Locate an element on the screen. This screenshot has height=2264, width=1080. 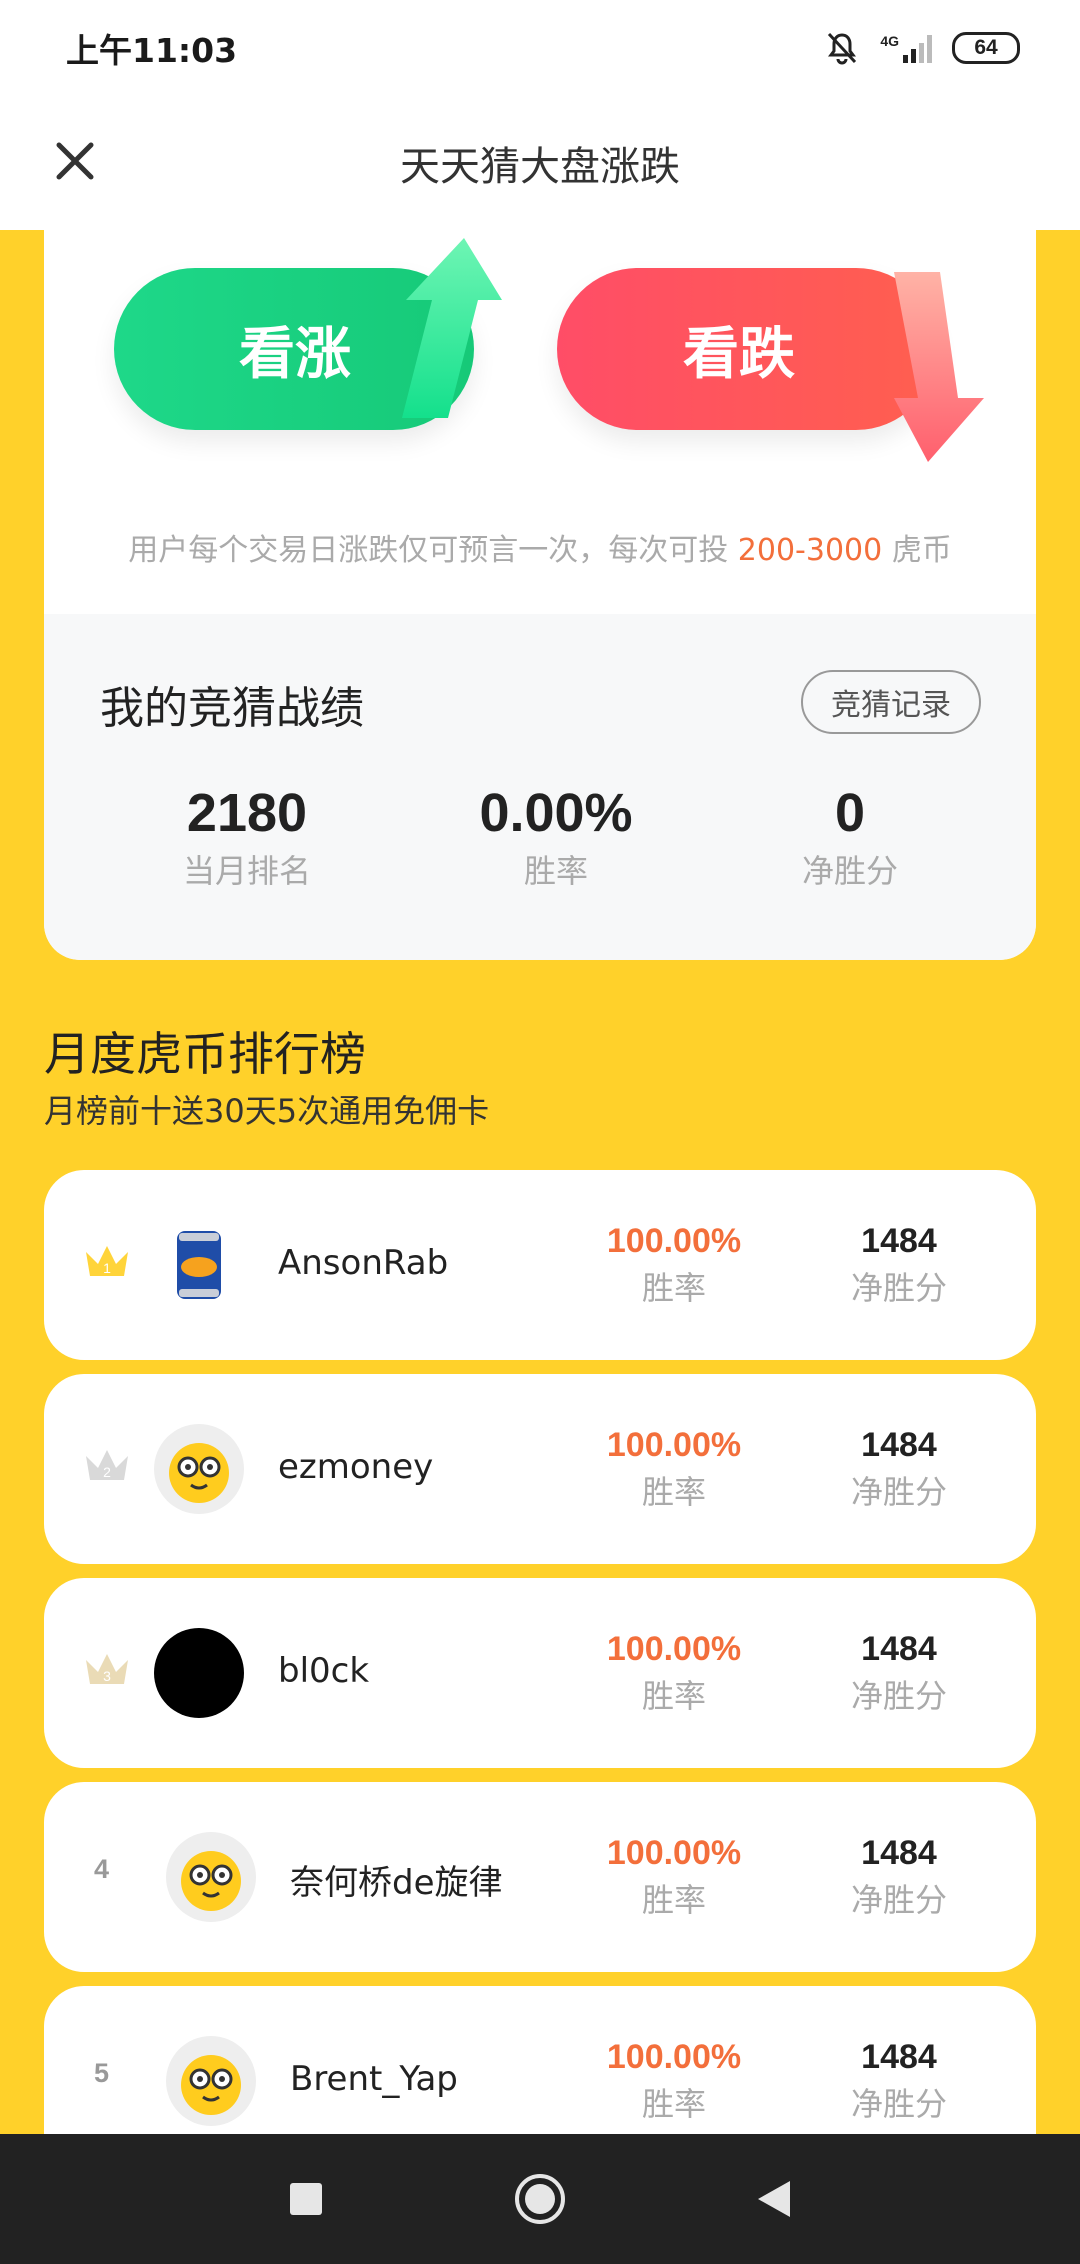
username: AnsonRab is located at coordinates (363, 1263).